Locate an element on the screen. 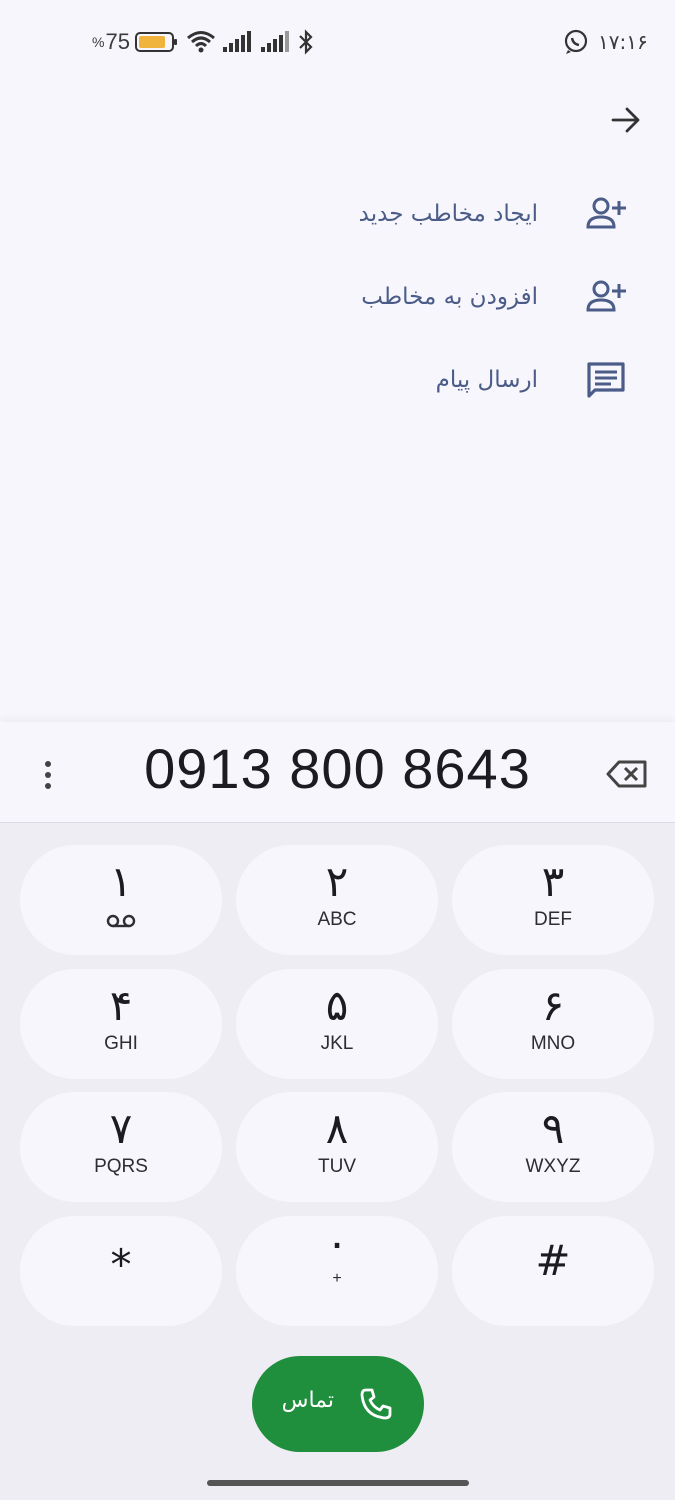  dial-key-7: ۷ PQRS is located at coordinates (121, 1147).